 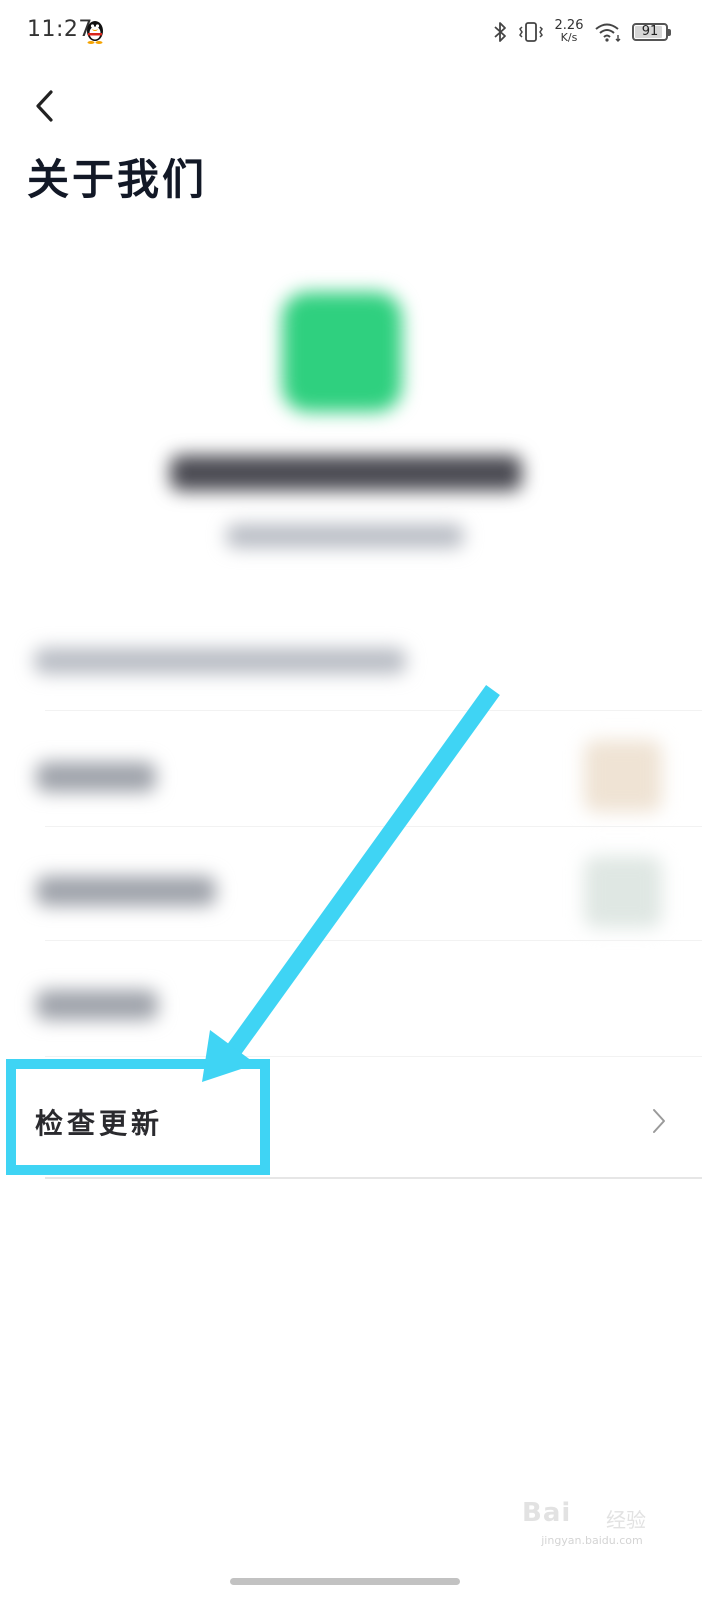 What do you see at coordinates (345, 536) in the screenshot?
I see `app-version-blurred` at bounding box center [345, 536].